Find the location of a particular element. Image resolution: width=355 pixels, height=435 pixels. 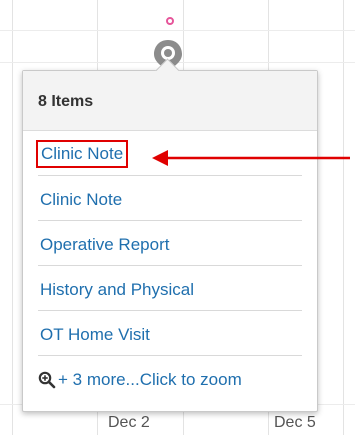

popover-title: 8 Items is located at coordinates (66, 101).